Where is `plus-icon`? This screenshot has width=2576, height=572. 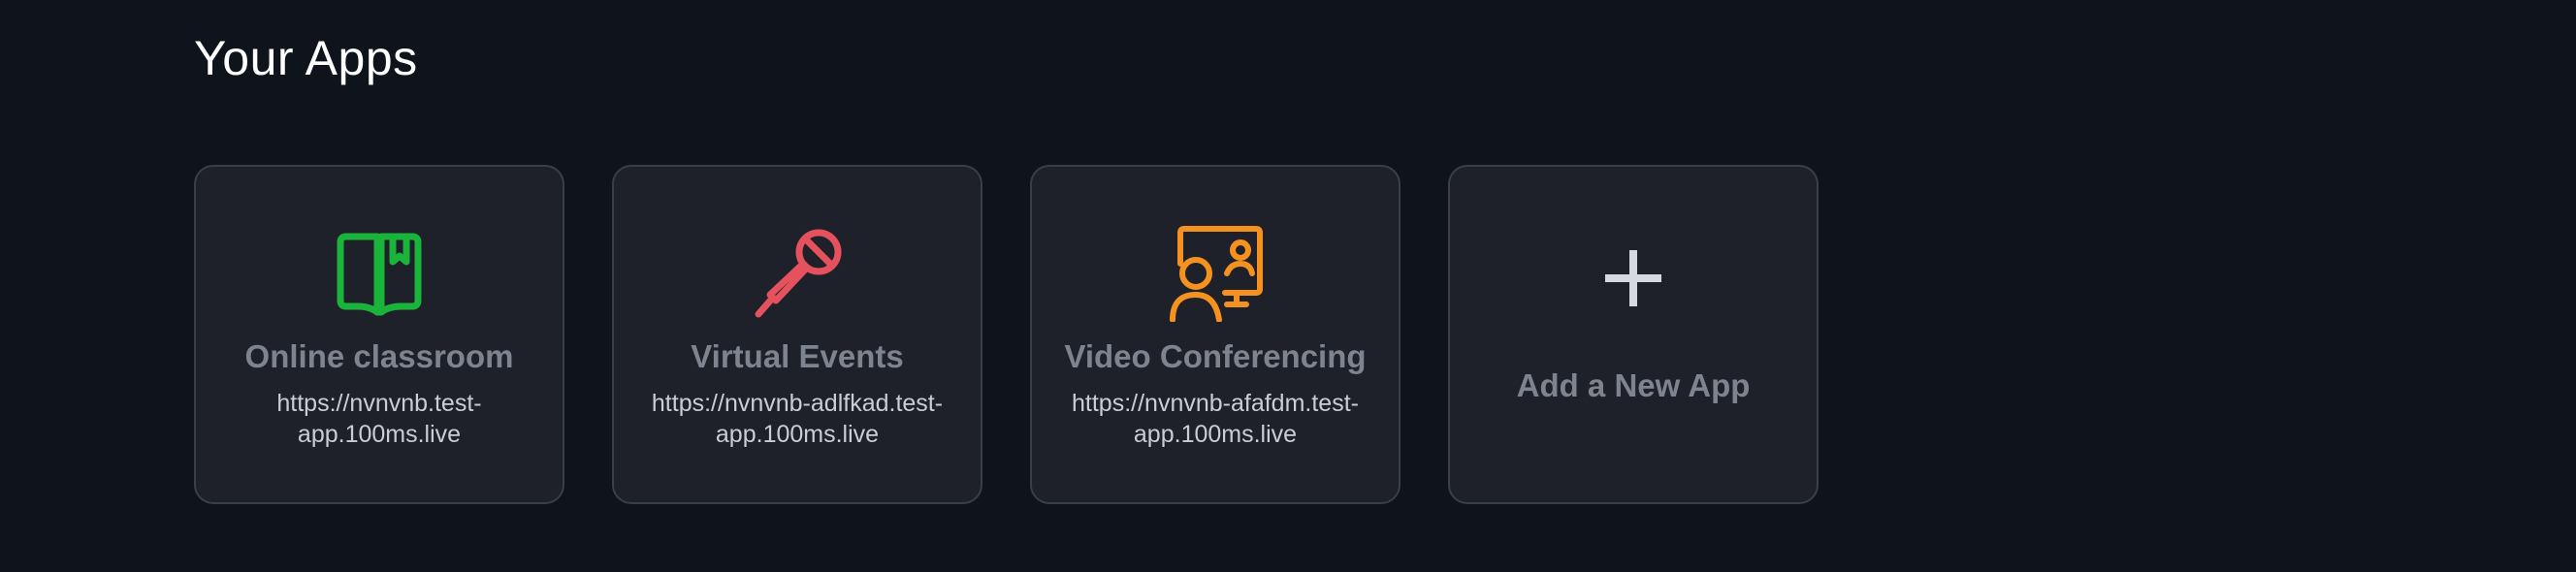 plus-icon is located at coordinates (1633, 278).